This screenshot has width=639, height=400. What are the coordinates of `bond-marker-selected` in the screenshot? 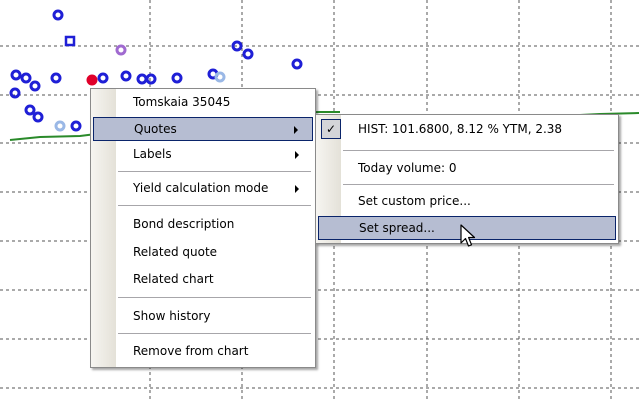 It's located at (92, 80).